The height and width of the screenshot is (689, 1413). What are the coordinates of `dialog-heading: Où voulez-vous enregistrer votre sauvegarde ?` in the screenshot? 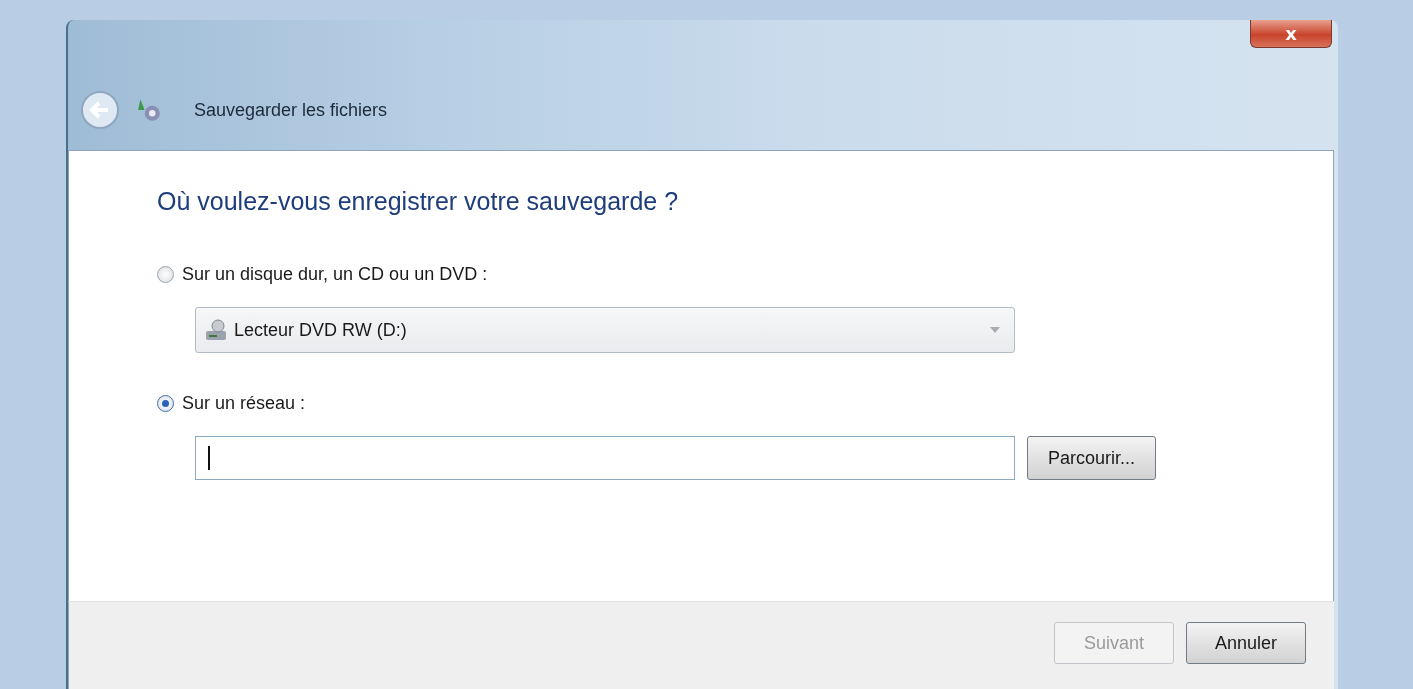 It's located at (418, 201).